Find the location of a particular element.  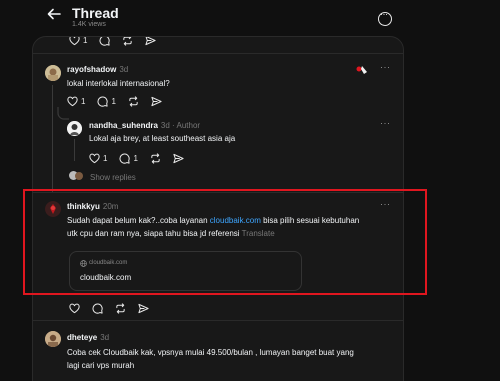

top-bar: Thread 1.4K views is located at coordinates (250, 17).